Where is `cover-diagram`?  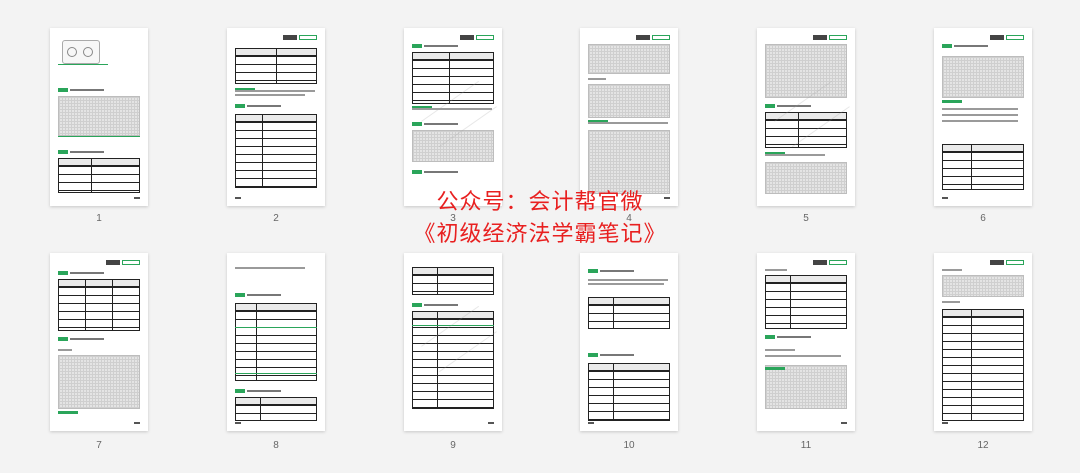
cover-diagram is located at coordinates (81, 52).